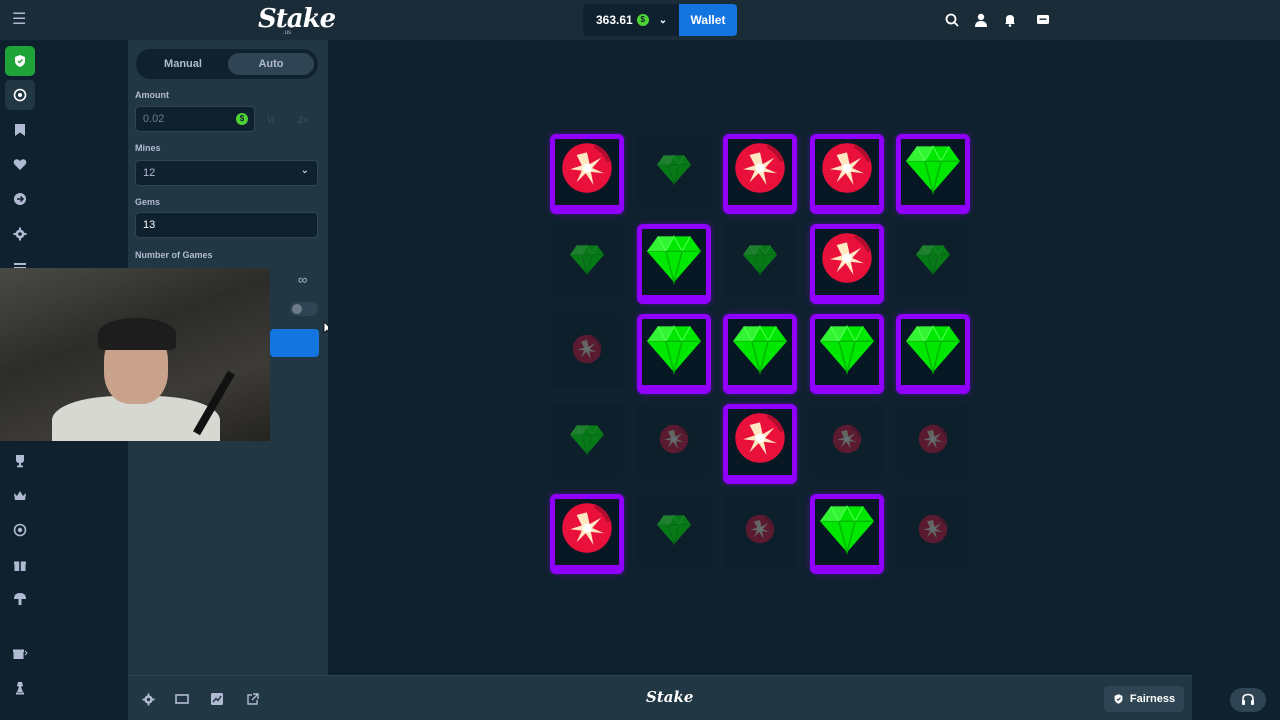 This screenshot has height=720, width=1280. What do you see at coordinates (304, 309) in the screenshot?
I see `stop-on-profit-toggle` at bounding box center [304, 309].